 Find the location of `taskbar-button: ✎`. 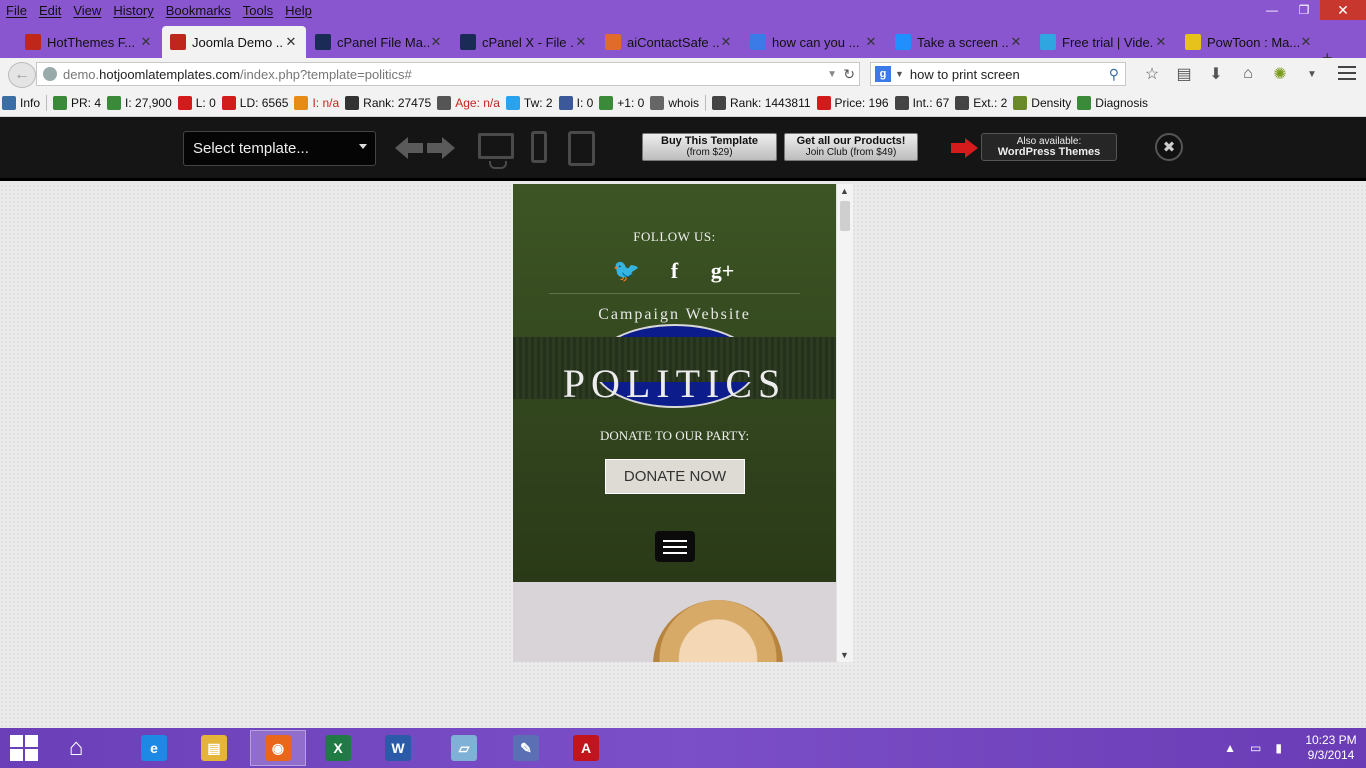

taskbar-button: ✎ is located at coordinates (526, 748).